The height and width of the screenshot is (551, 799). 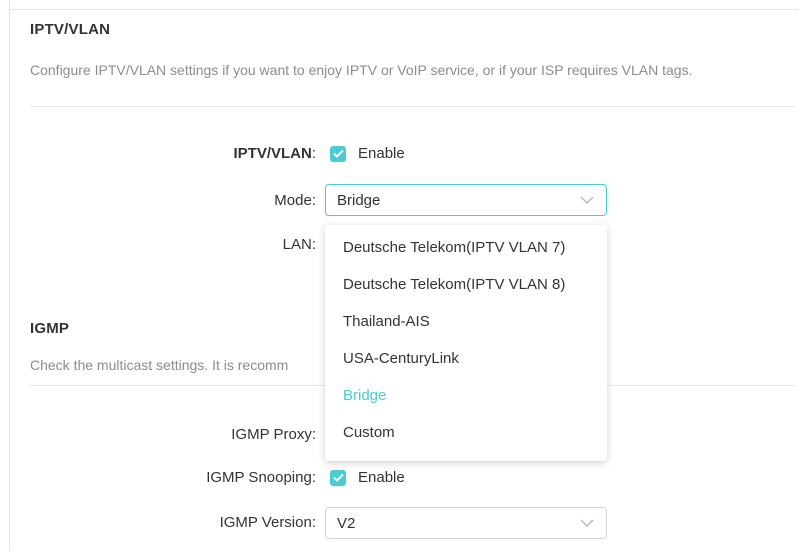 What do you see at coordinates (381, 153) in the screenshot?
I see `iptv-vlan-enable-label: Enable` at bounding box center [381, 153].